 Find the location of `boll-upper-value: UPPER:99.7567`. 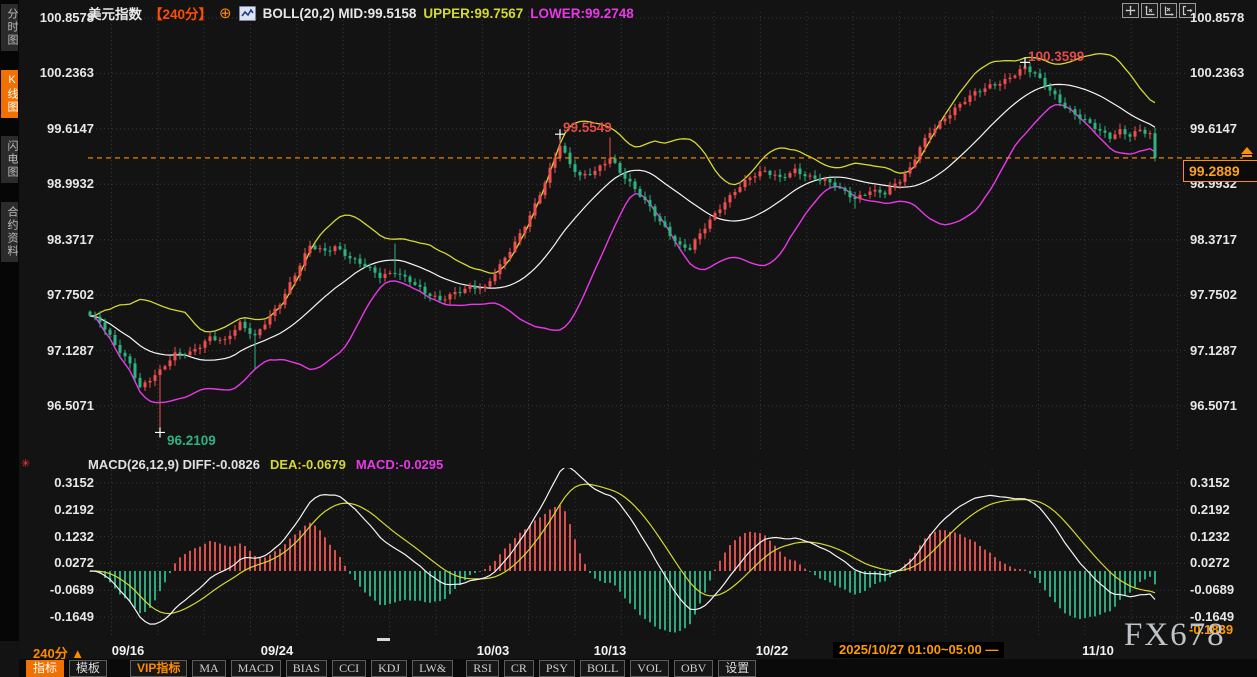

boll-upper-value: UPPER:99.7567 is located at coordinates (473, 13).